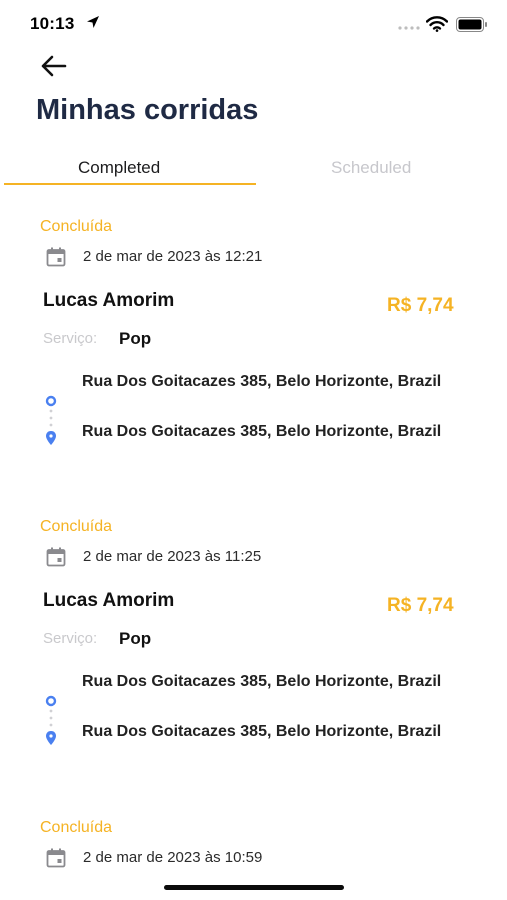  I want to click on back-button, so click(54, 66).